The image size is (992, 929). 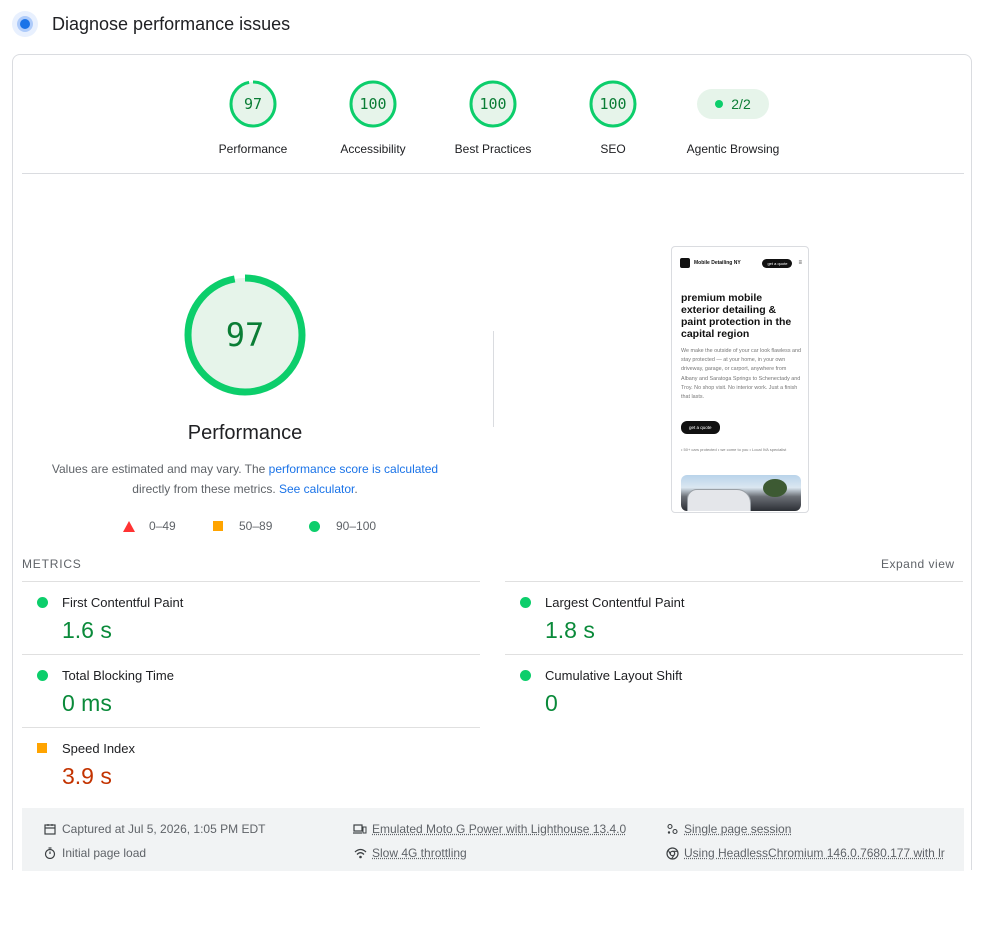 I want to click on legend-average: 50–89, so click(x=242, y=526).